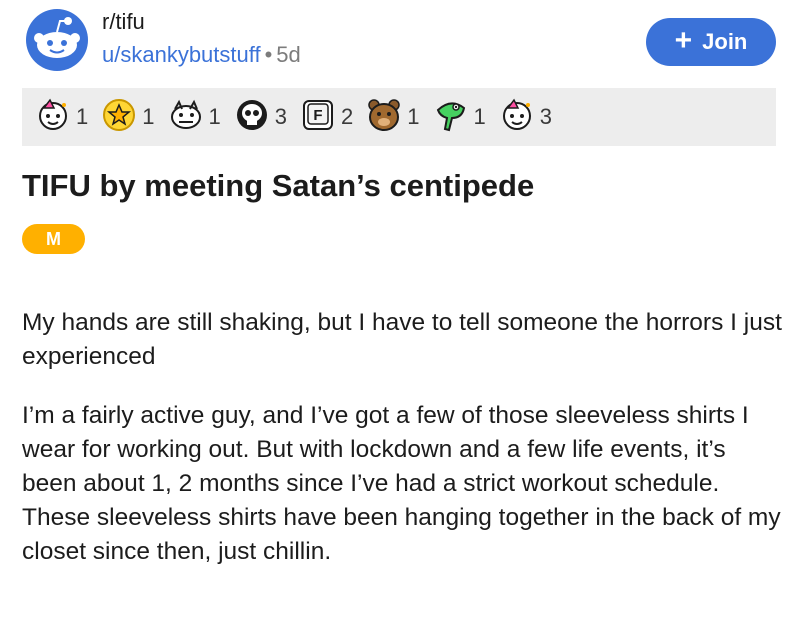 This screenshot has width=800, height=626. What do you see at coordinates (384, 117) in the screenshot?
I see `bear-award-icon` at bounding box center [384, 117].